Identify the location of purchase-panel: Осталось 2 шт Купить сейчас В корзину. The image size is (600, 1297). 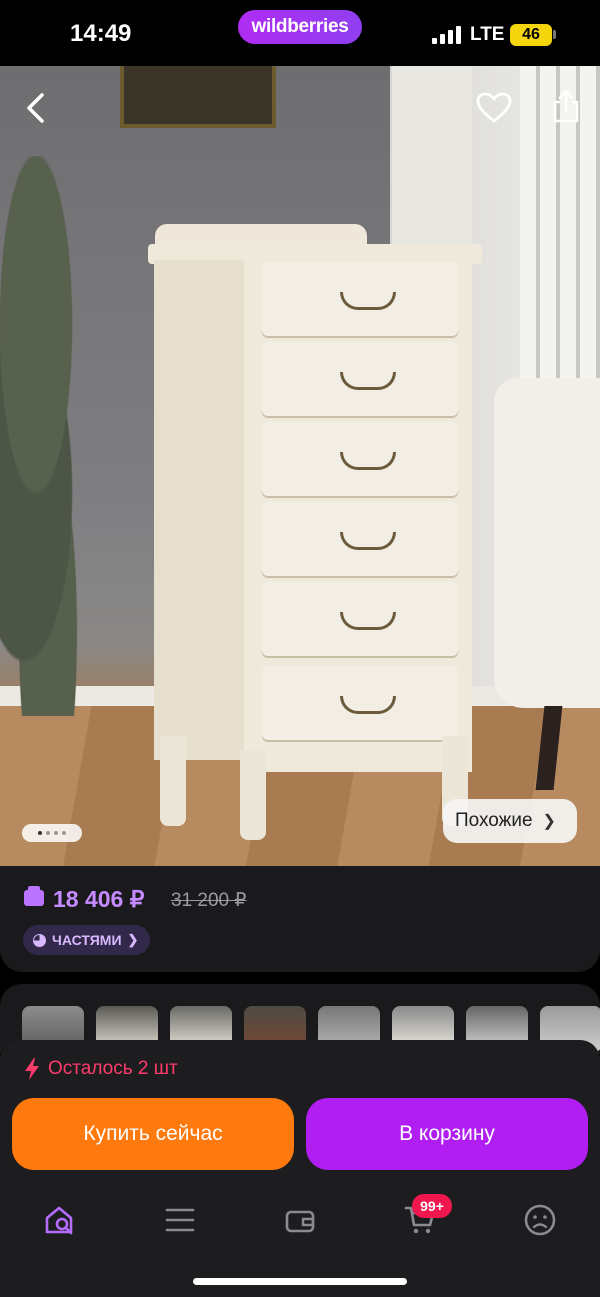
(300, 1113).